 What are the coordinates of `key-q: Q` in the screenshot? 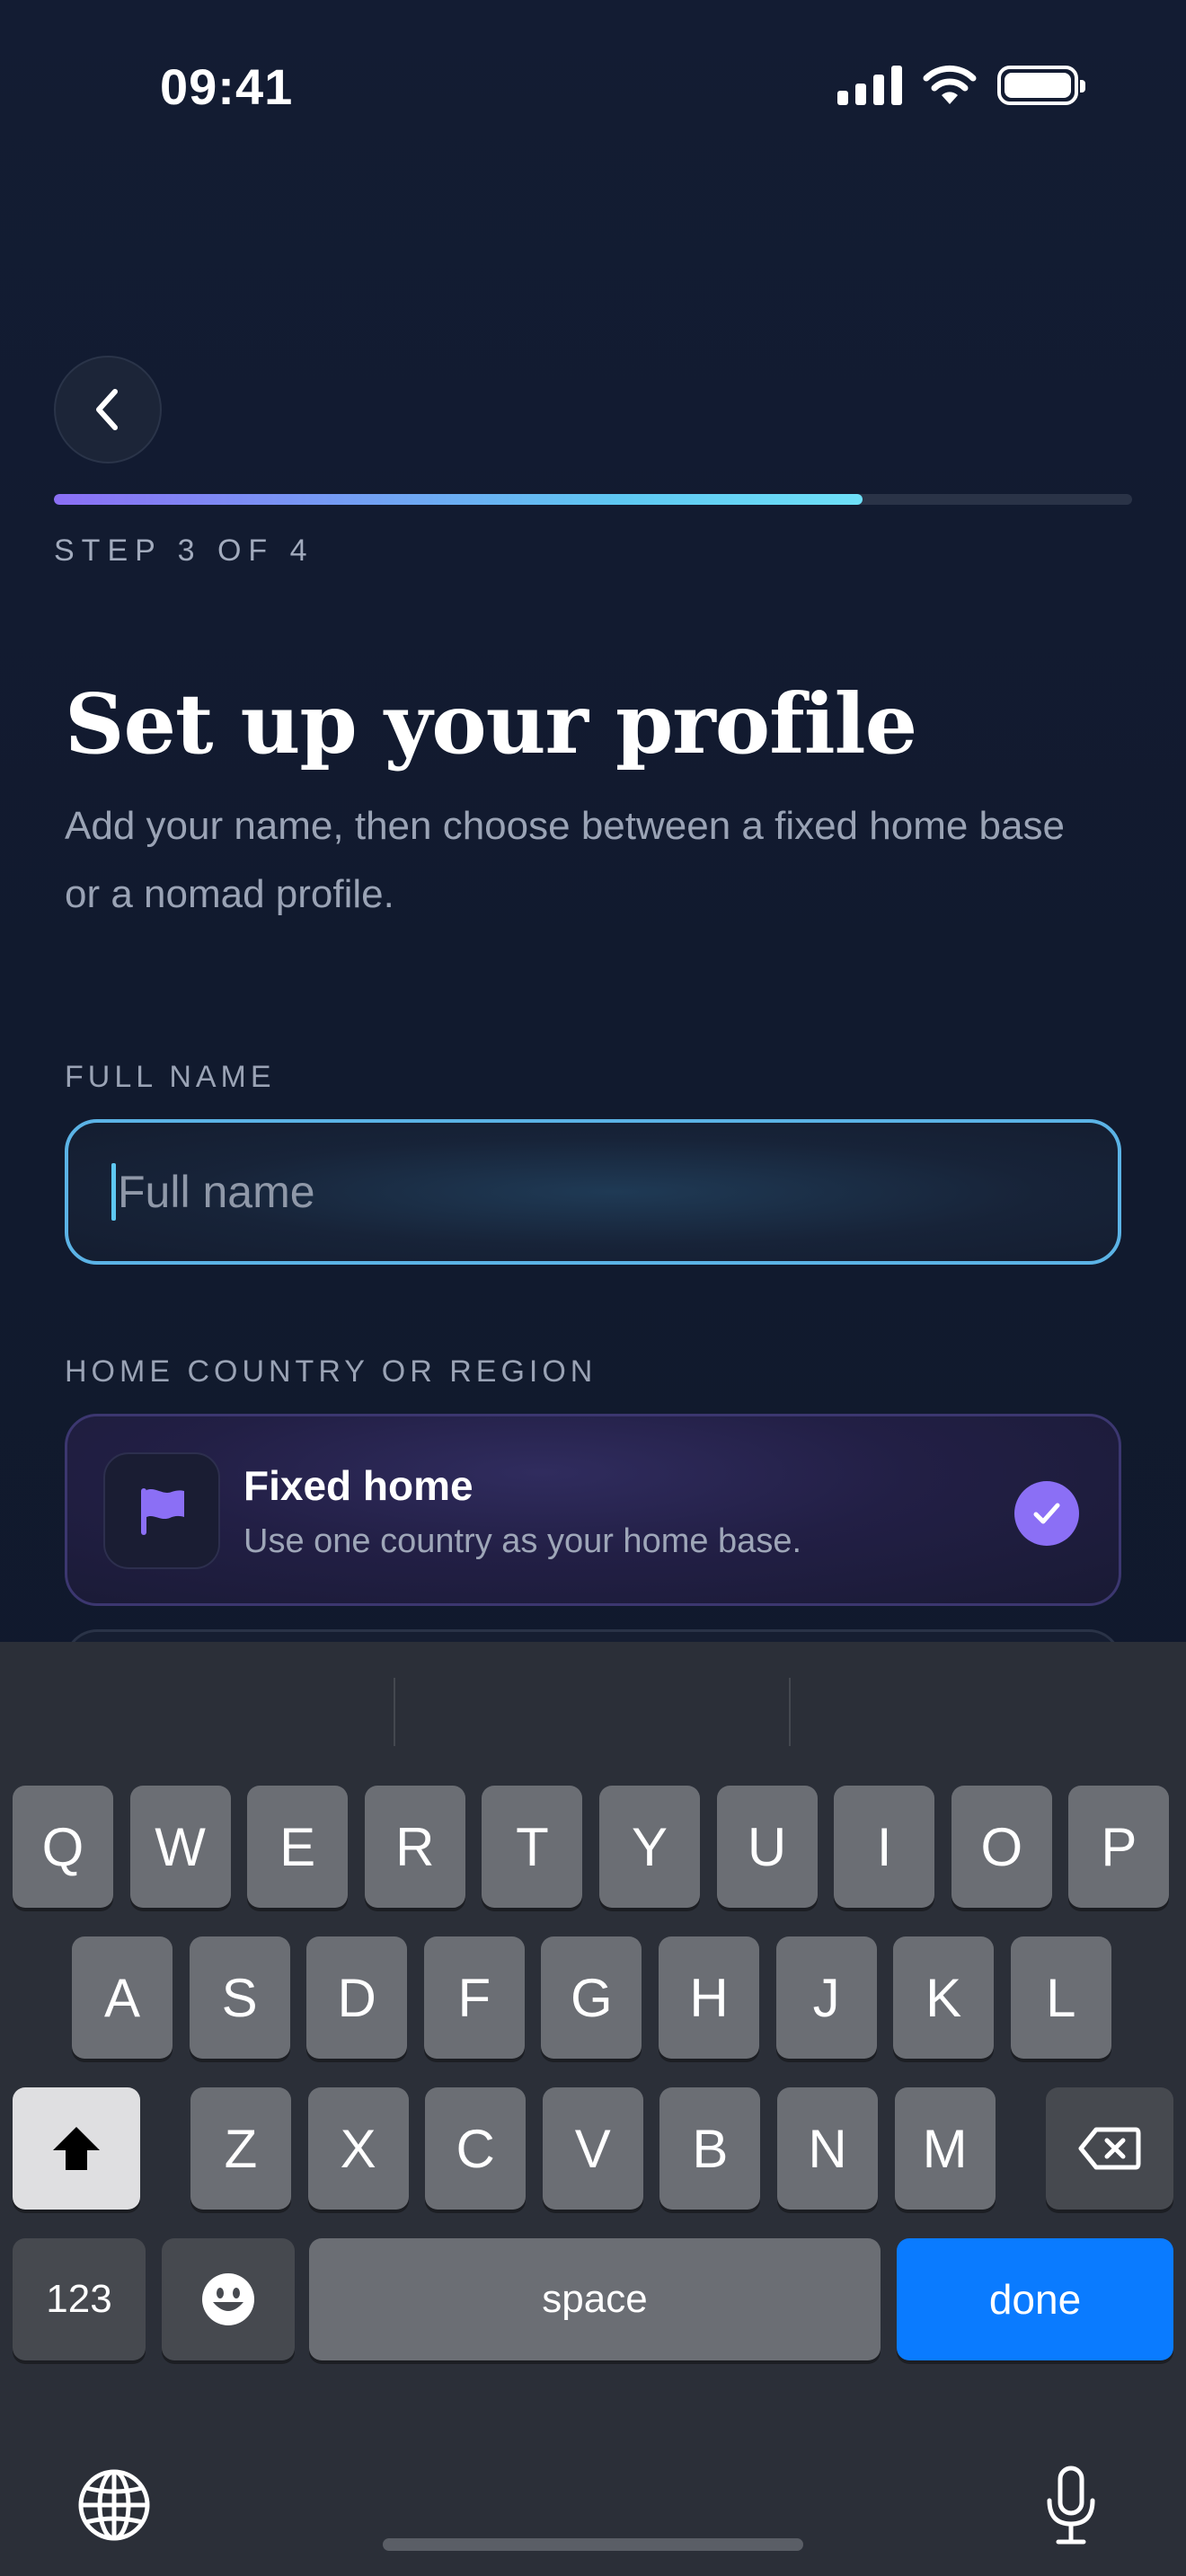 It's located at (63, 1847).